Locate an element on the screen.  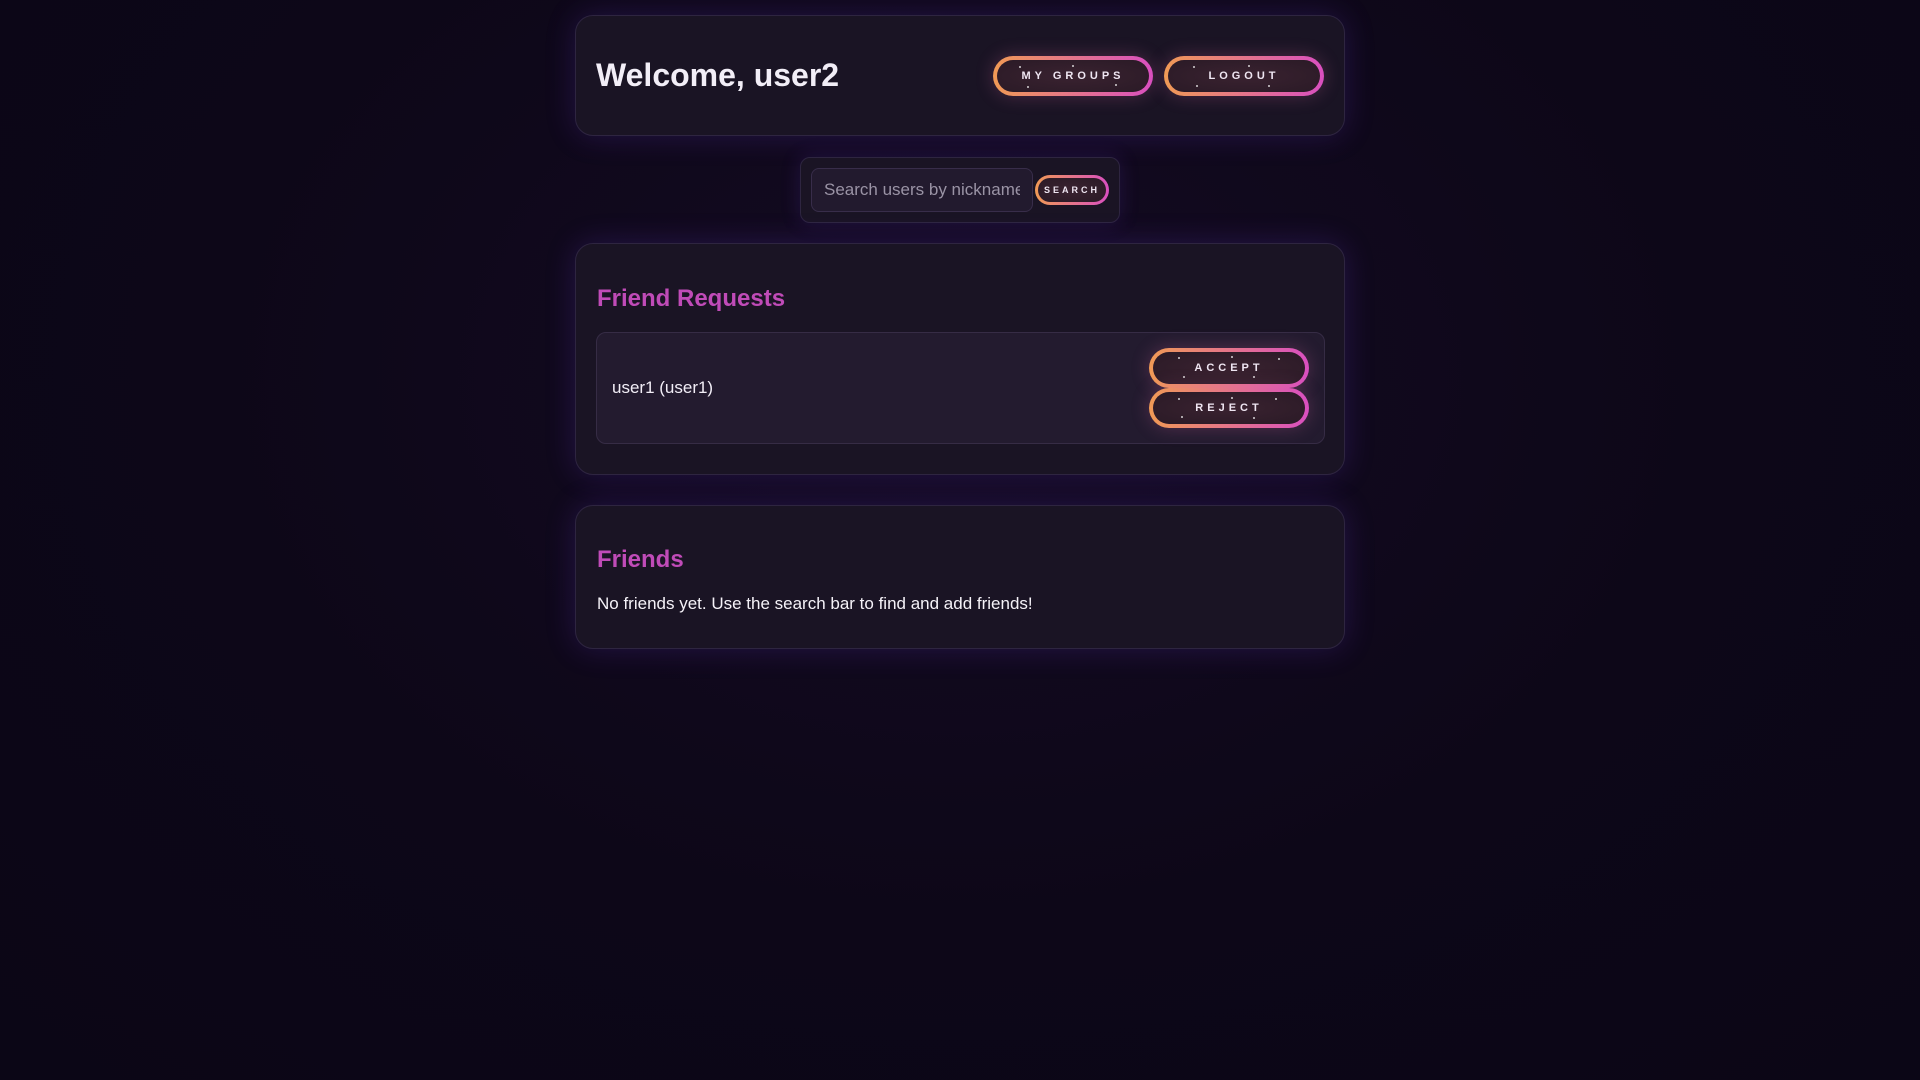
logout-label: LOGOUT is located at coordinates (1244, 75).